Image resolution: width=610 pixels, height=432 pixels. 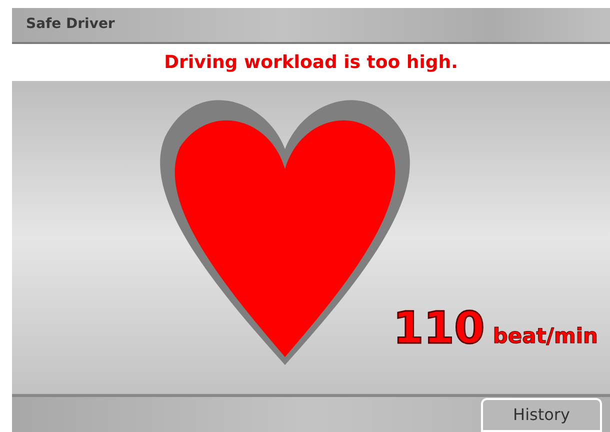 What do you see at coordinates (70, 24) in the screenshot?
I see `window-title: Safe Driver` at bounding box center [70, 24].